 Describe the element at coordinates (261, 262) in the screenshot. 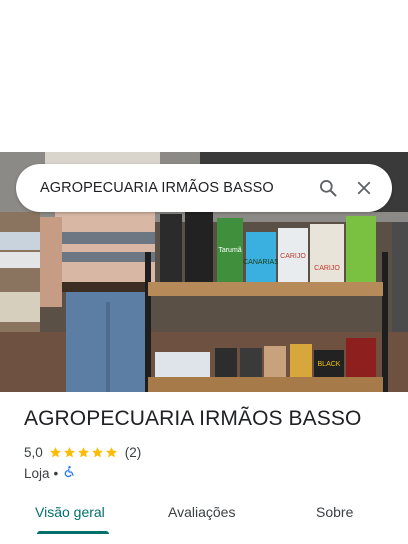

I see `product-label: CANARIAS` at that location.